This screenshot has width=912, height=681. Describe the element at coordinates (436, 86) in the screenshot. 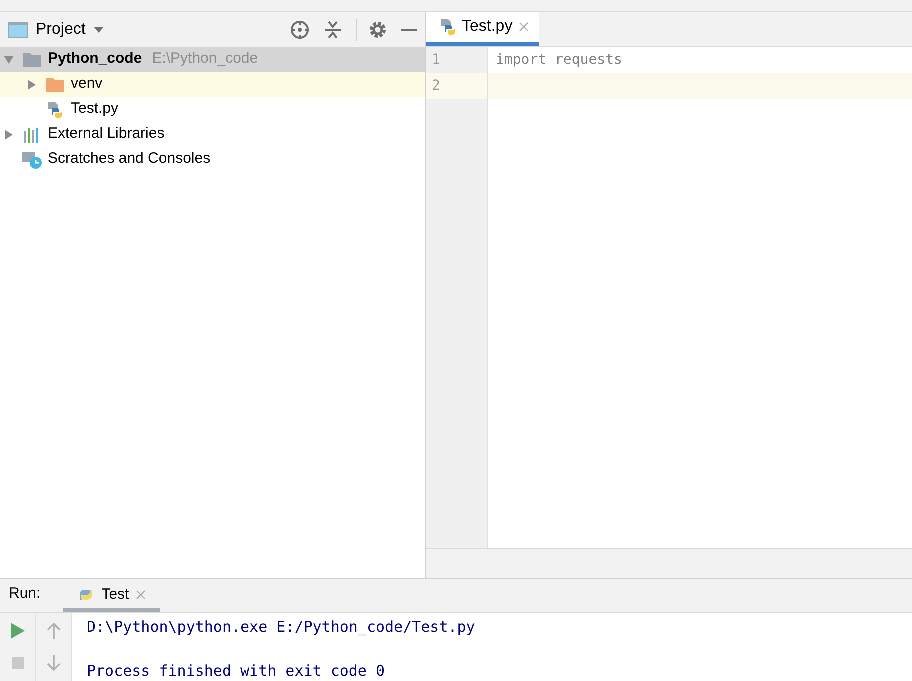

I see `line-number: 2` at that location.